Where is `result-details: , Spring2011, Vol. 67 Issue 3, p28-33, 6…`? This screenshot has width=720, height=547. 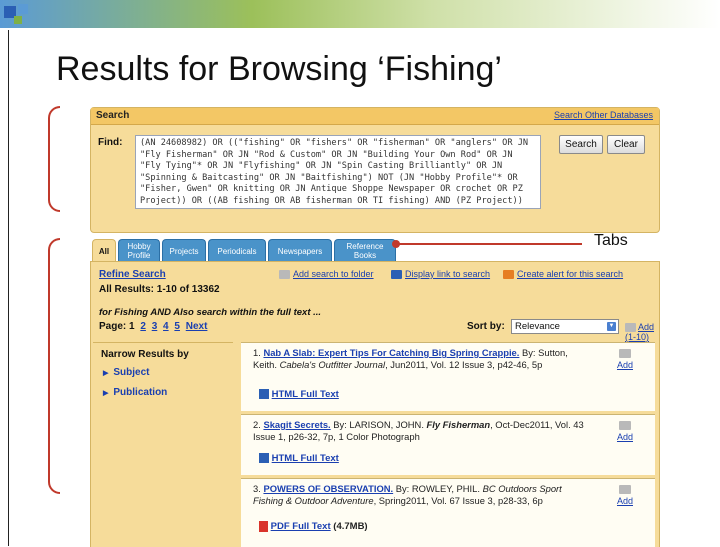
result-details: , Spring2011, Vol. 67 Issue 3, p28-33, 6… is located at coordinates (458, 500).